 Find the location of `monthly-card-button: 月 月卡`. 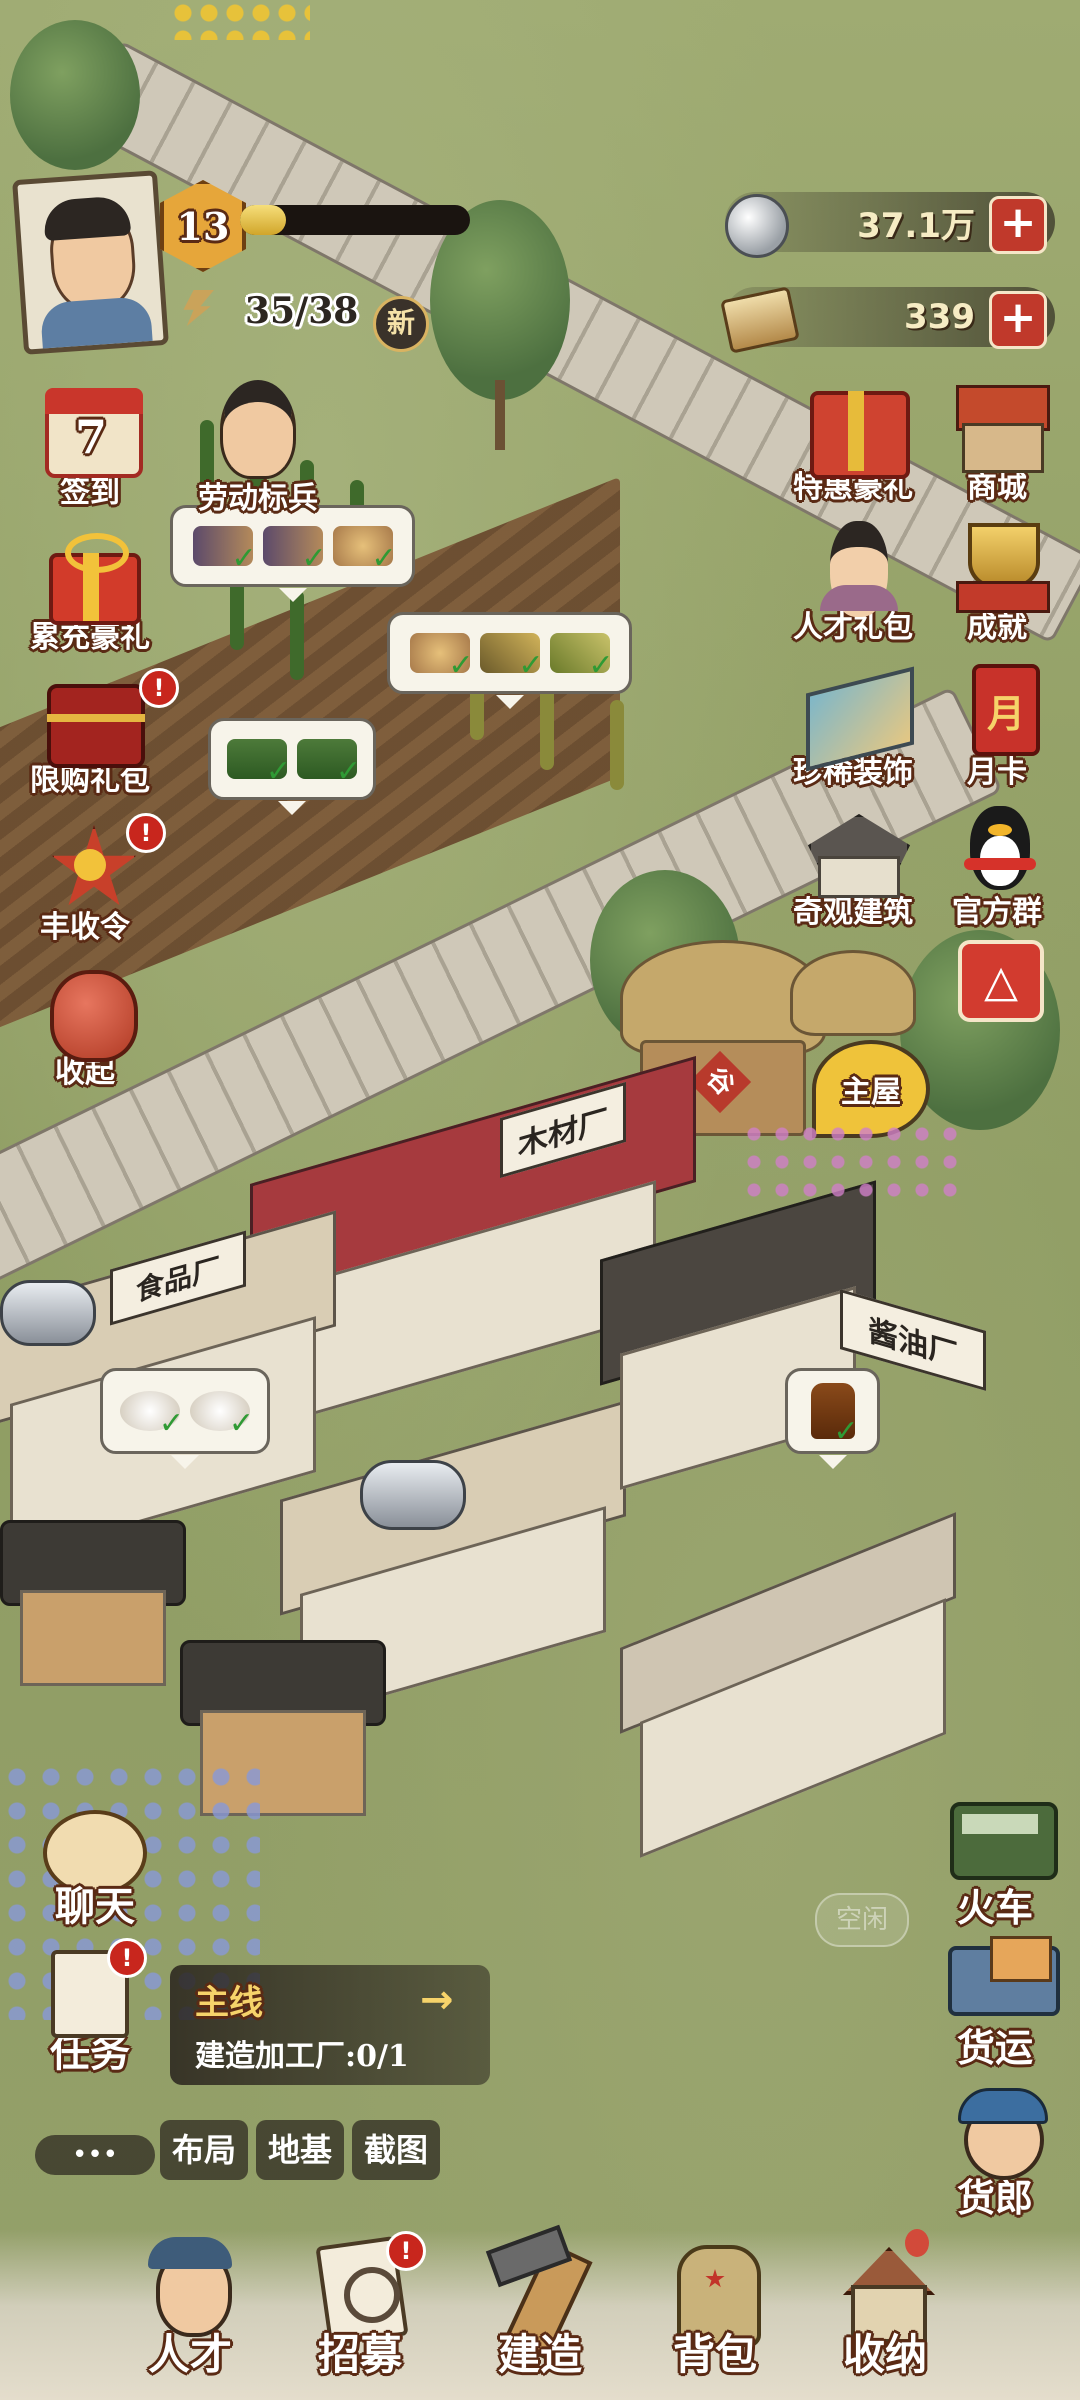

monthly-card-button: 月 月卡 is located at coordinates (997, 725).